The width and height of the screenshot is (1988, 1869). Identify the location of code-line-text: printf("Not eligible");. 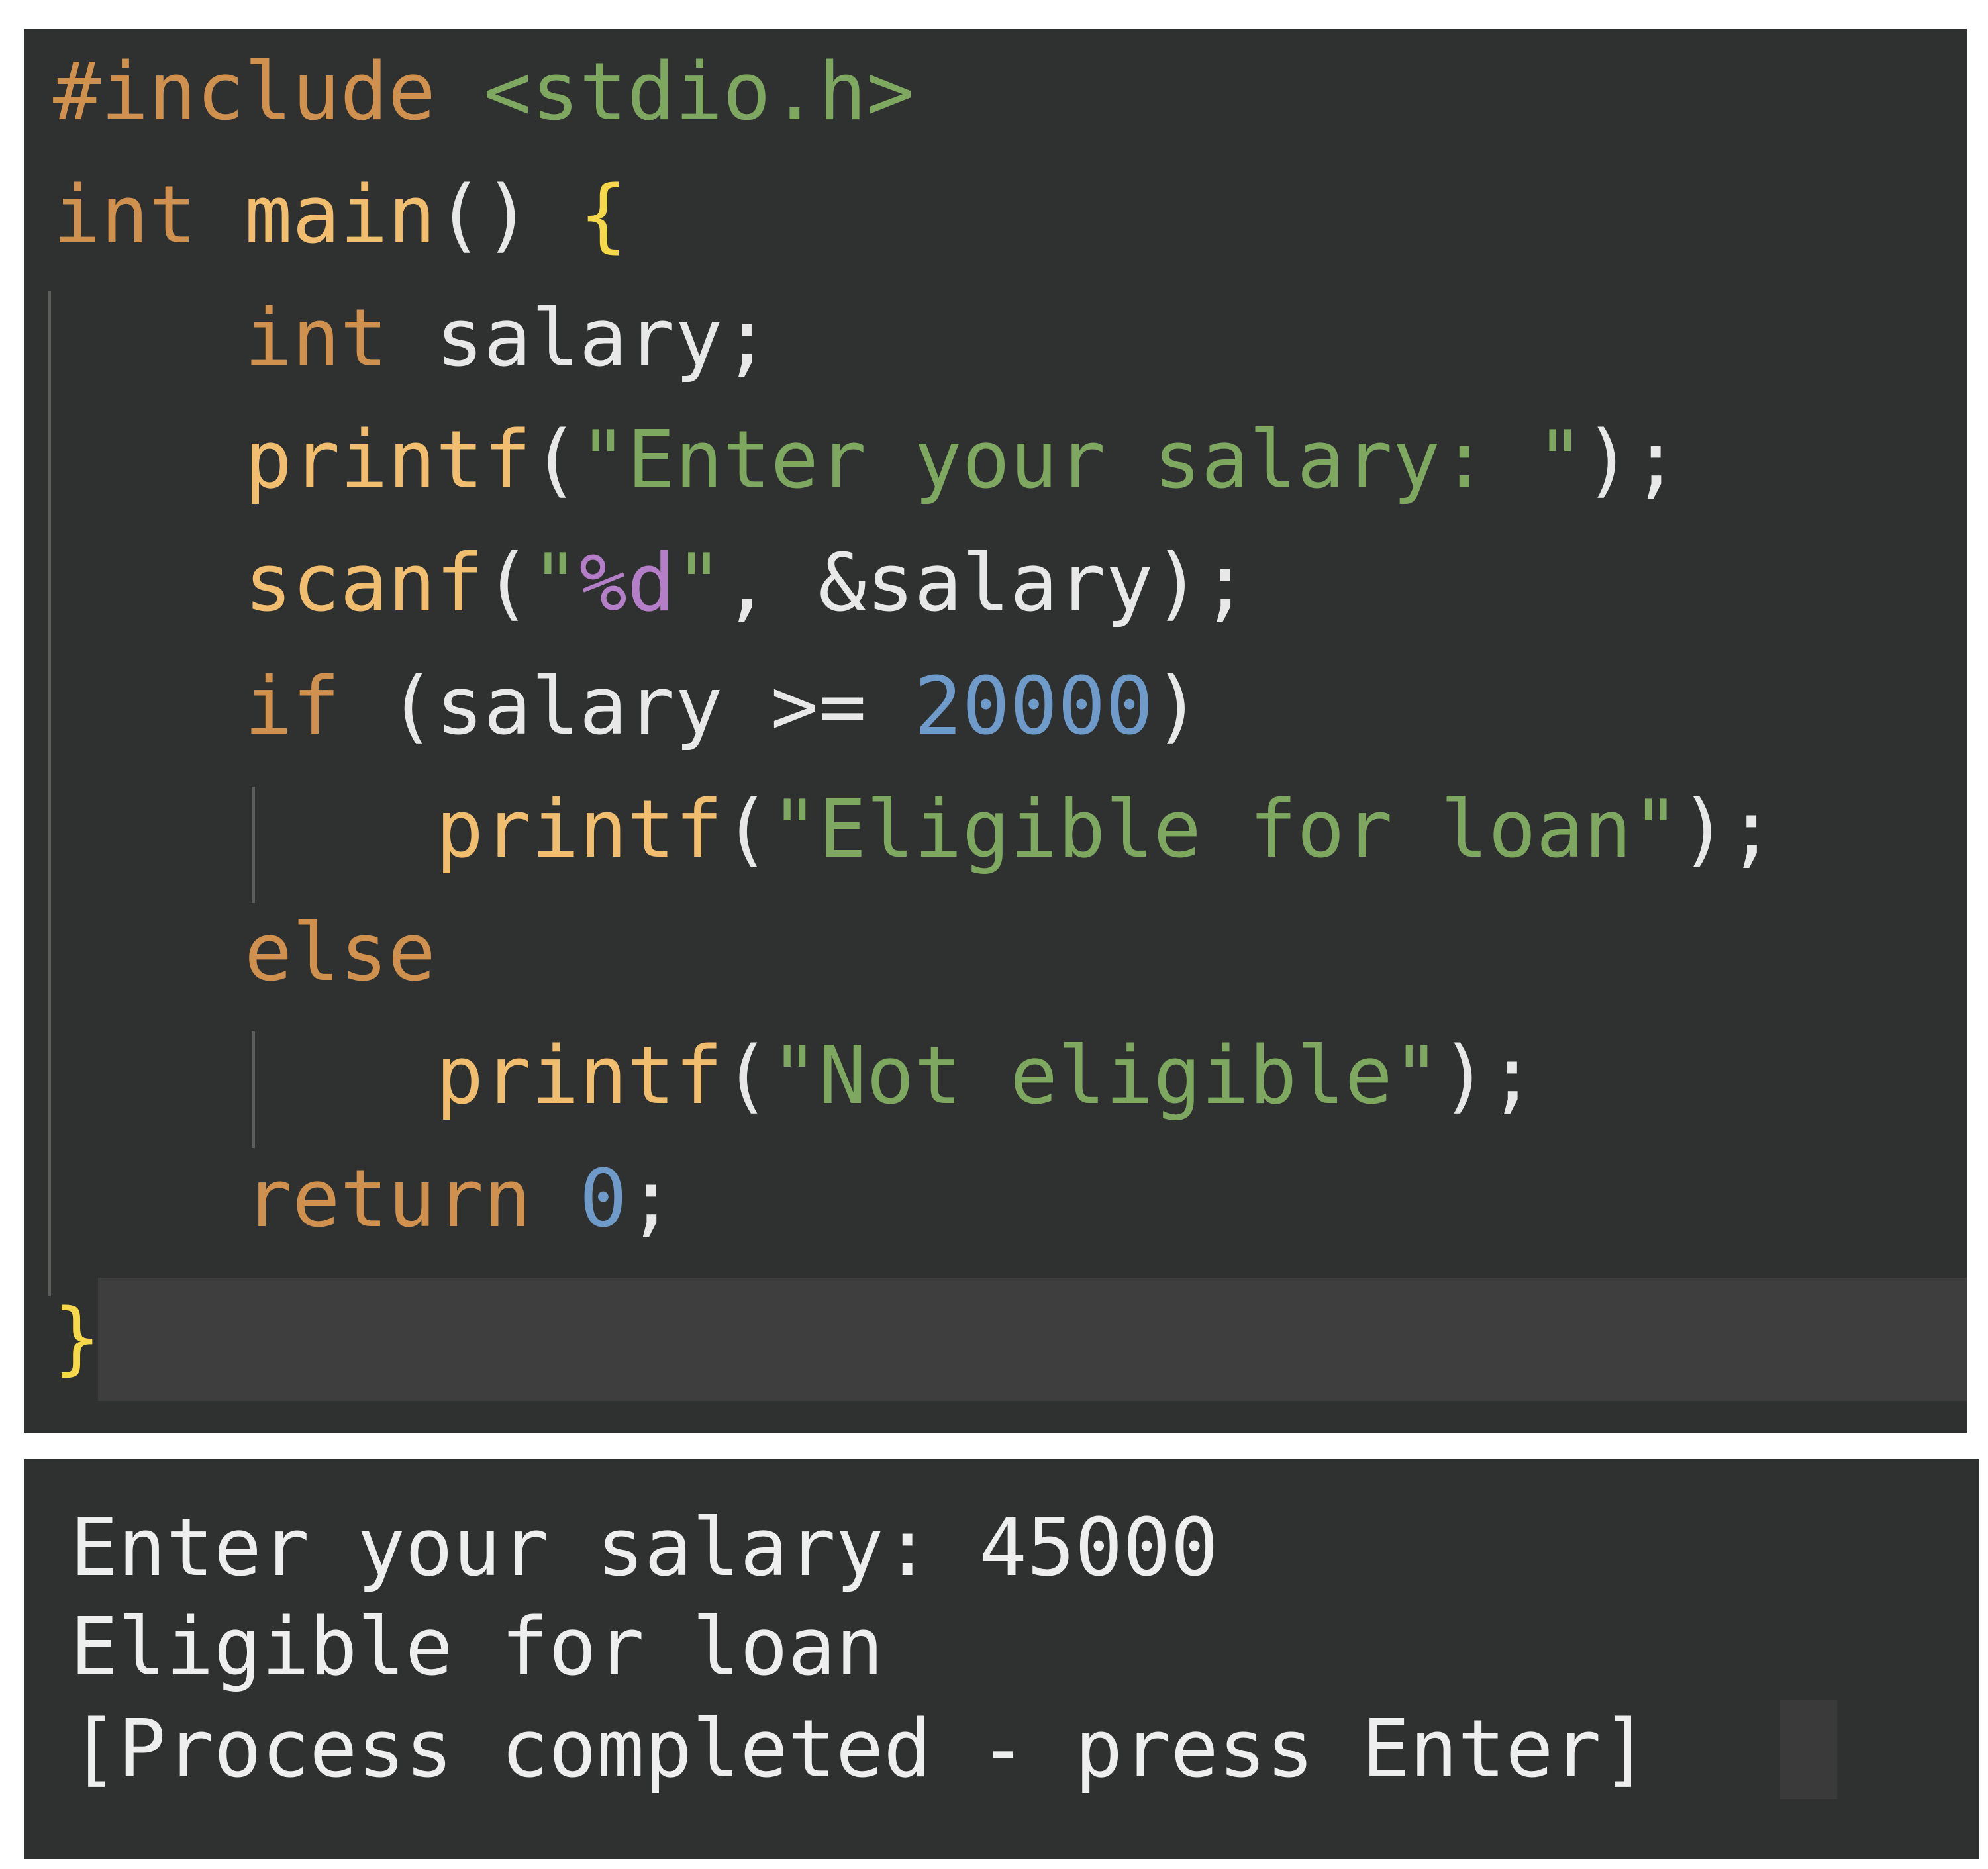
(794, 1076).